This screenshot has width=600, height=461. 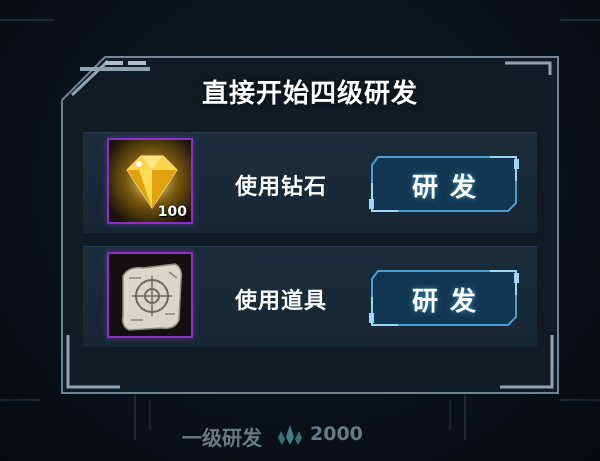 I want to click on item-quantity: 100, so click(x=172, y=212).